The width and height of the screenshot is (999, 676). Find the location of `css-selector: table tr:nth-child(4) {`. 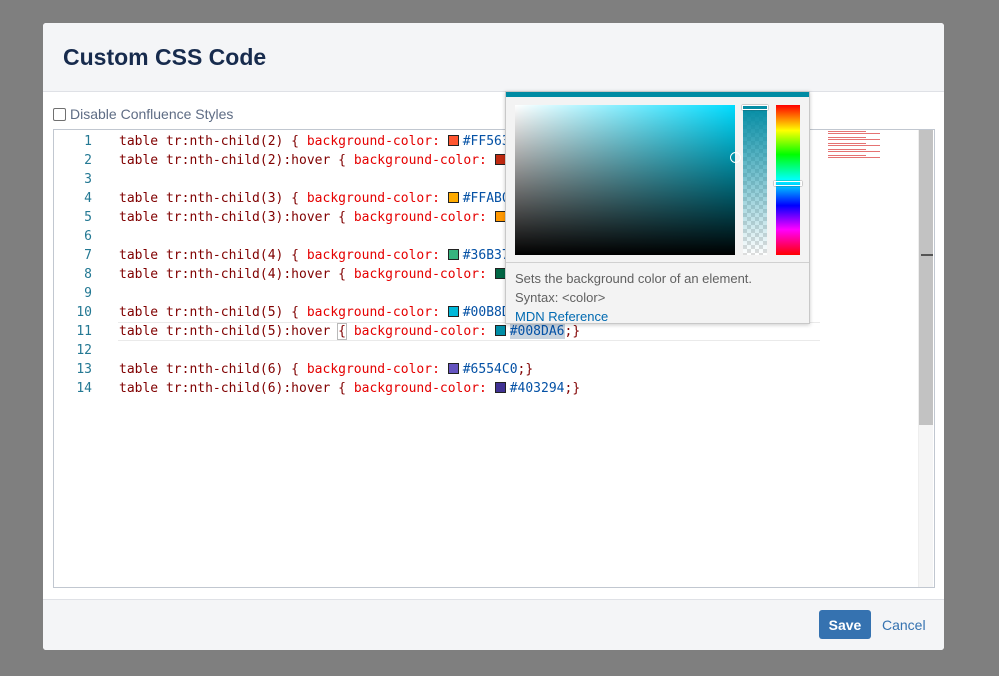

css-selector: table tr:nth-child(4) { is located at coordinates (213, 255).